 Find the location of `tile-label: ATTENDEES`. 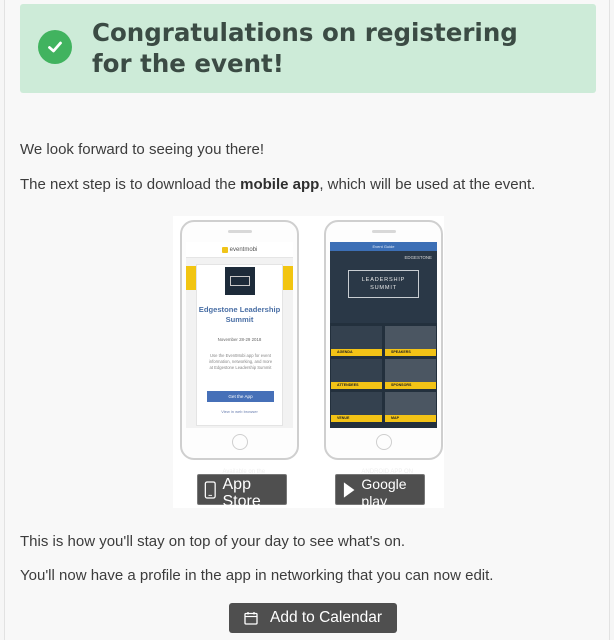

tile-label: ATTENDEES is located at coordinates (356, 385).